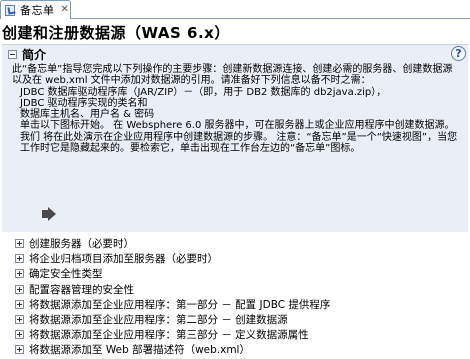  Describe the element at coordinates (139, 350) in the screenshot. I see `task-label: 将数据源添加至 Web 部署描述符（web.xml）` at that location.